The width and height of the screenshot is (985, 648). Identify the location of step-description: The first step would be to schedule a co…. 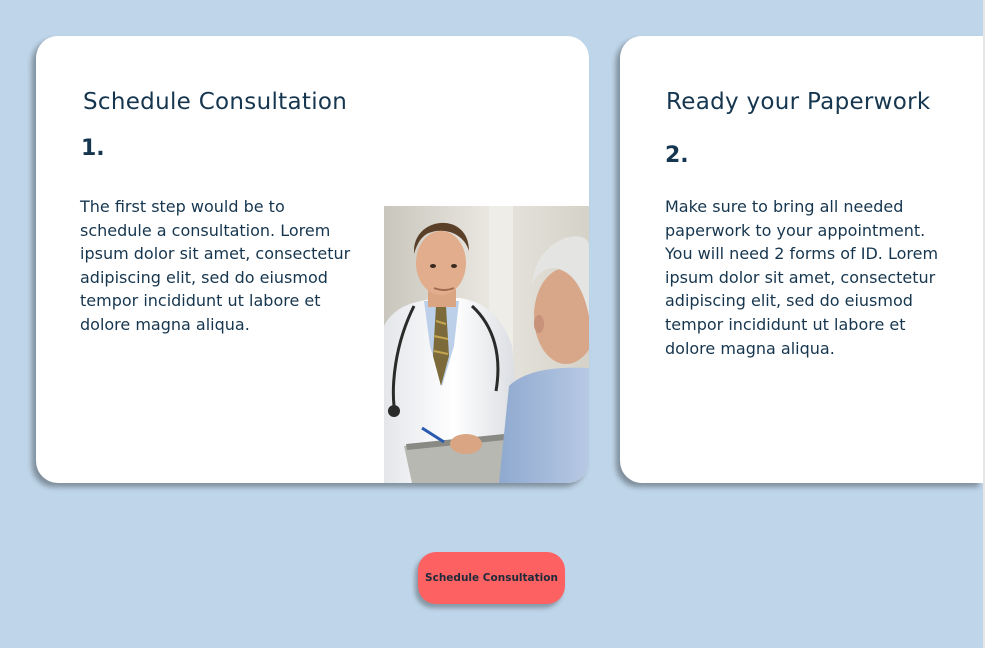
(215, 265).